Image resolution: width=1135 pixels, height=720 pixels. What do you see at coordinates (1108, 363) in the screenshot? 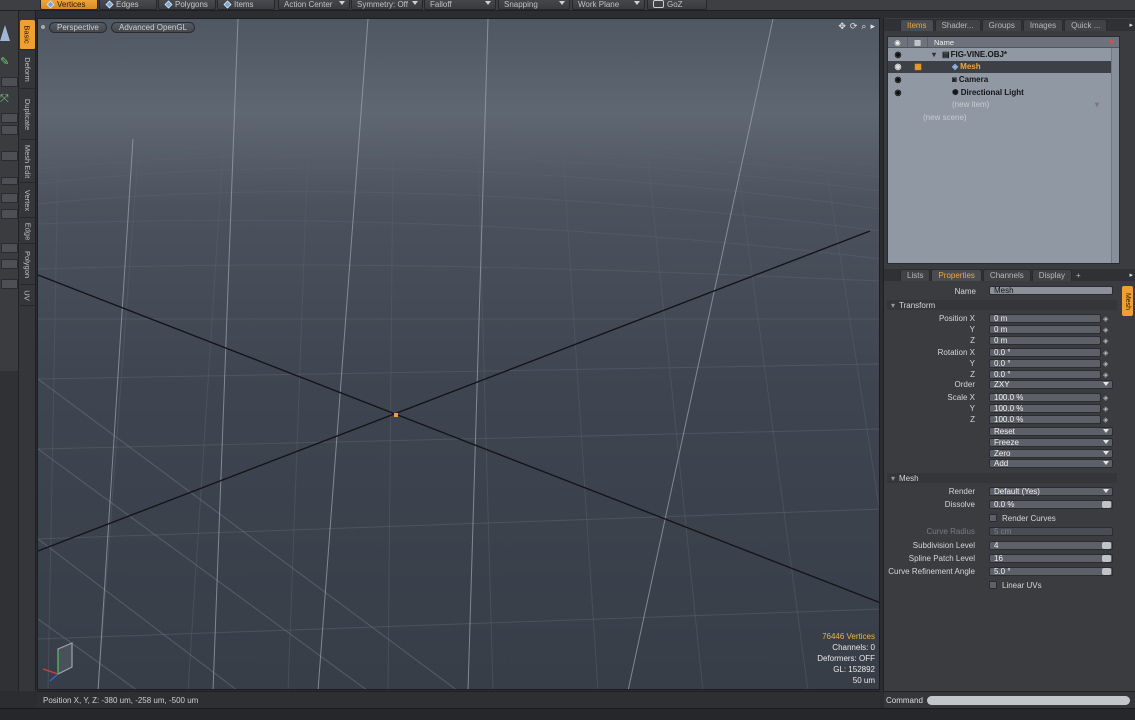
I see `rotation-keyframe-icons: ◈ ◈ ◈` at bounding box center [1108, 363].